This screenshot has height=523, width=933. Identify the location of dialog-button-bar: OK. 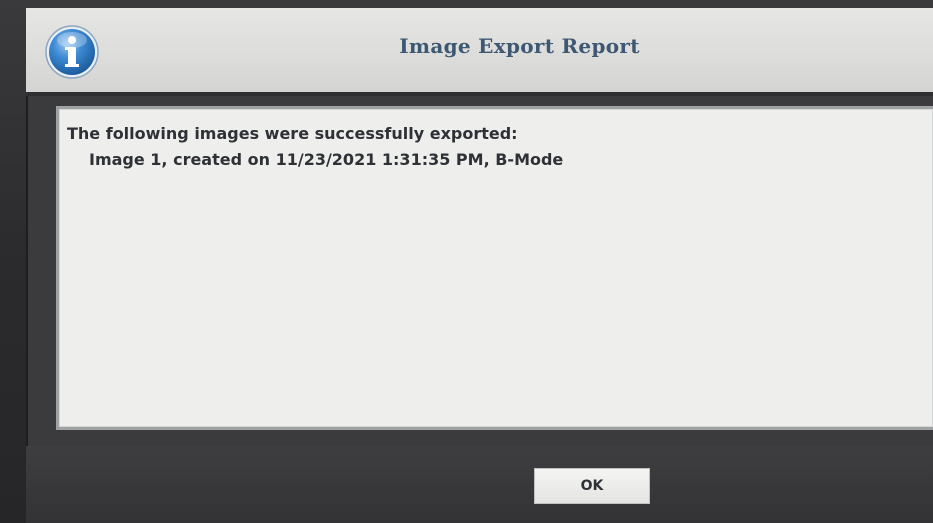
(479, 484).